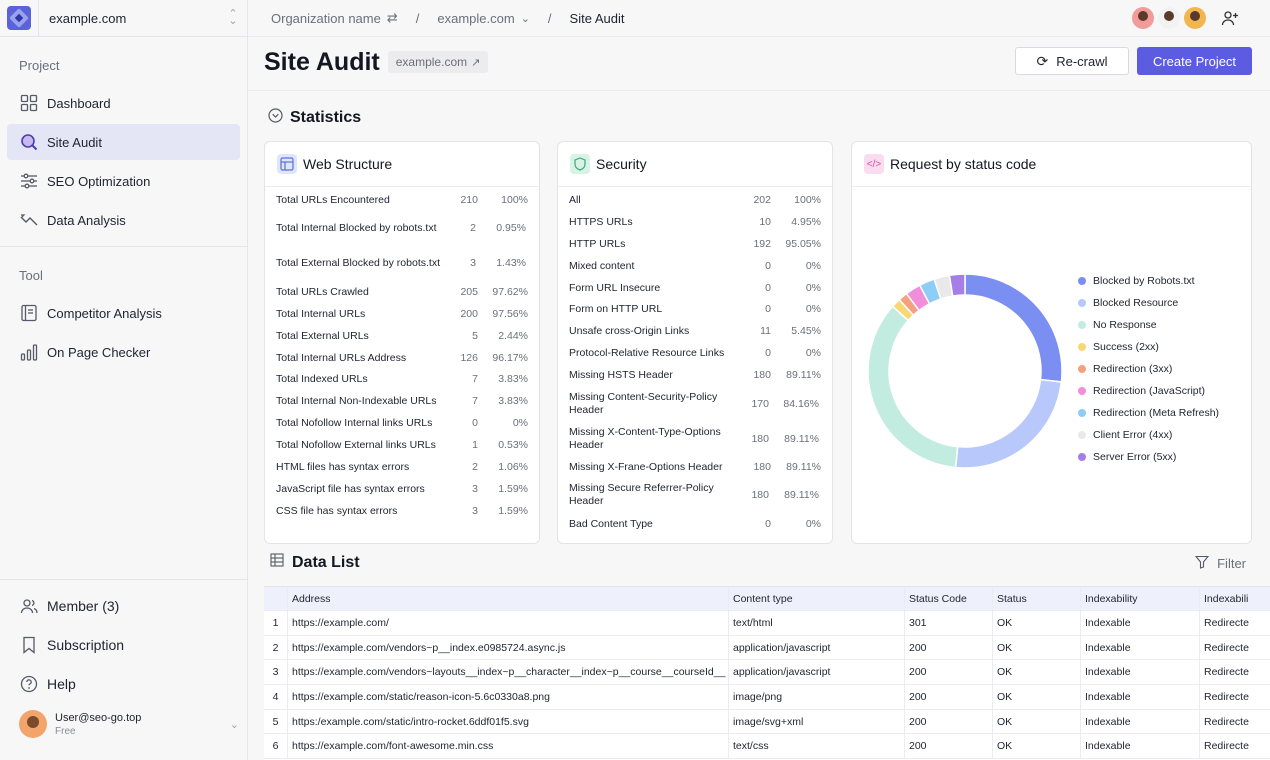 This screenshot has width=1270, height=760. Describe the element at coordinates (949, 598) in the screenshot. I see `column-header: Status Code` at that location.